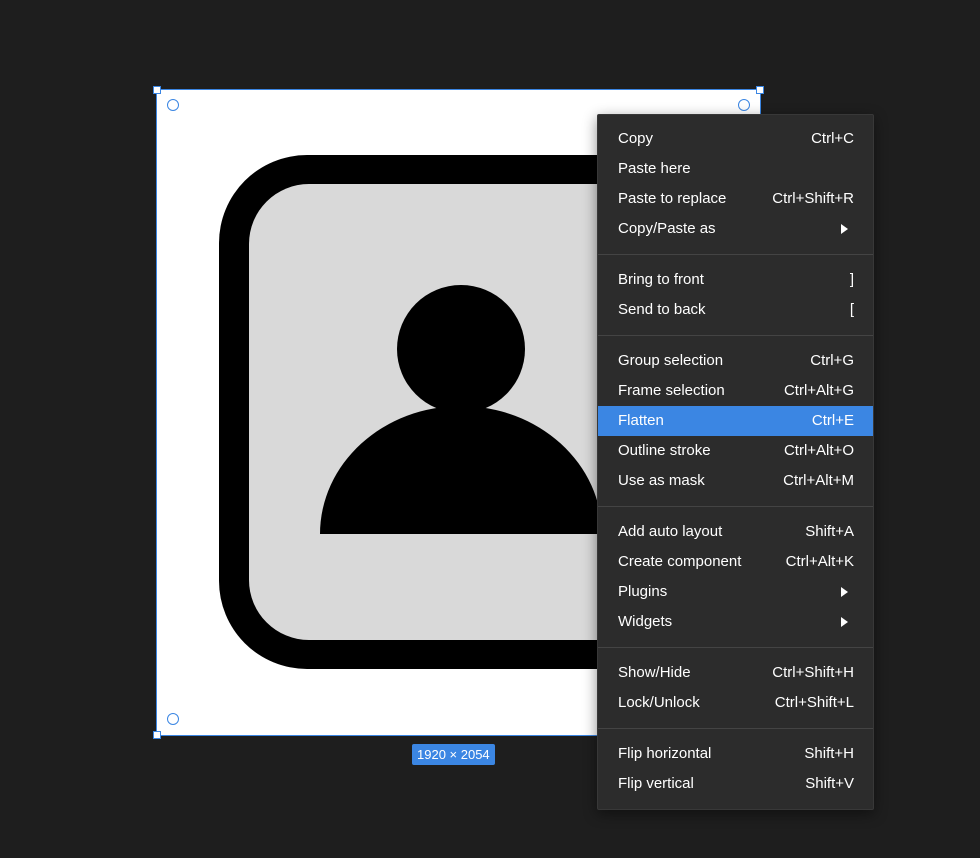 This screenshot has height=858, width=980. I want to click on menu-item-shortcut: Ctrl+Shift+L, so click(814, 702).